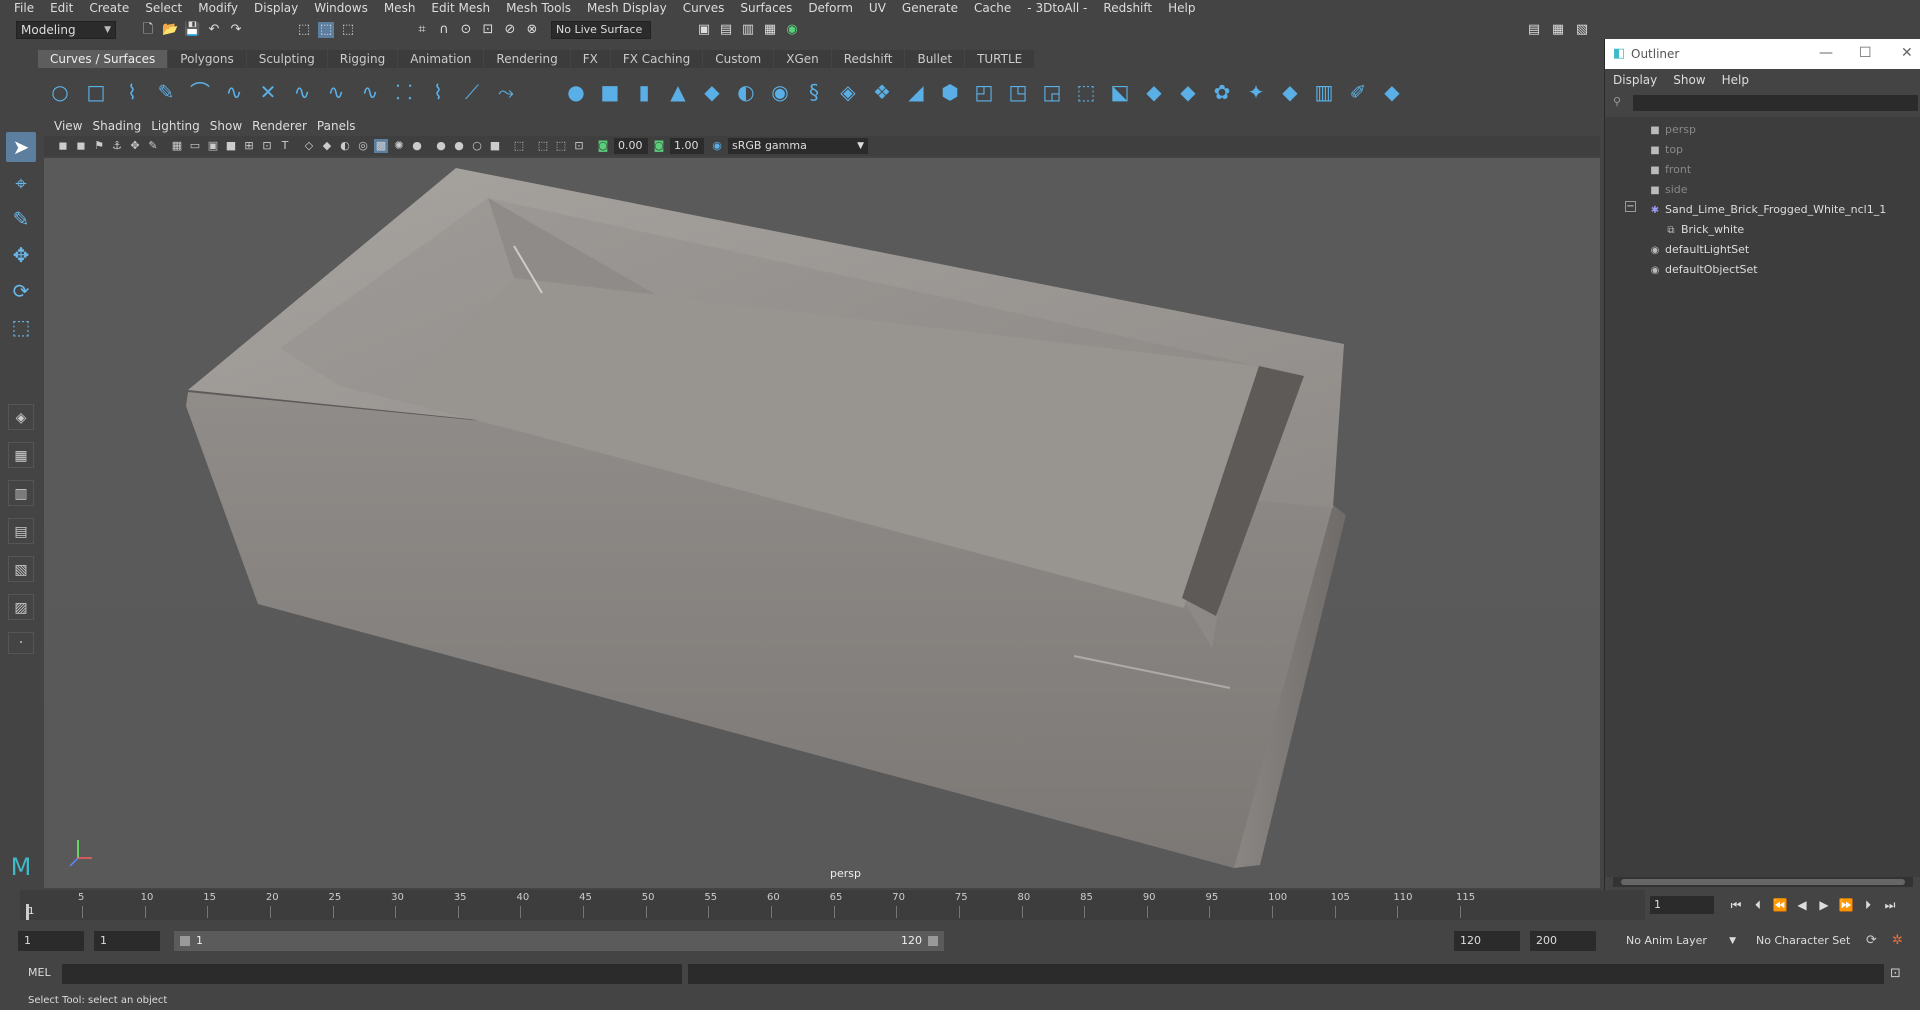 This screenshot has width=1920, height=1010. What do you see at coordinates (1703, 230) in the screenshot?
I see `outliner-item: ⧉ Brick_white` at bounding box center [1703, 230].